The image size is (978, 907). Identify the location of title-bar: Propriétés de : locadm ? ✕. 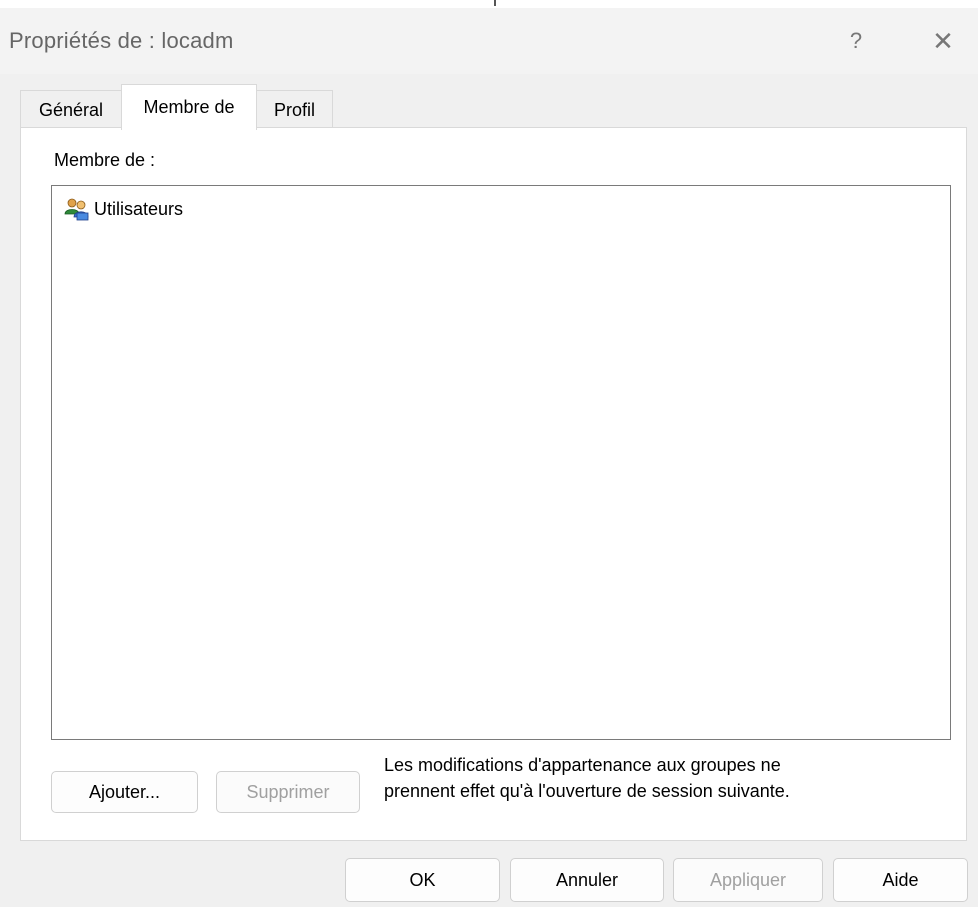
(489, 41).